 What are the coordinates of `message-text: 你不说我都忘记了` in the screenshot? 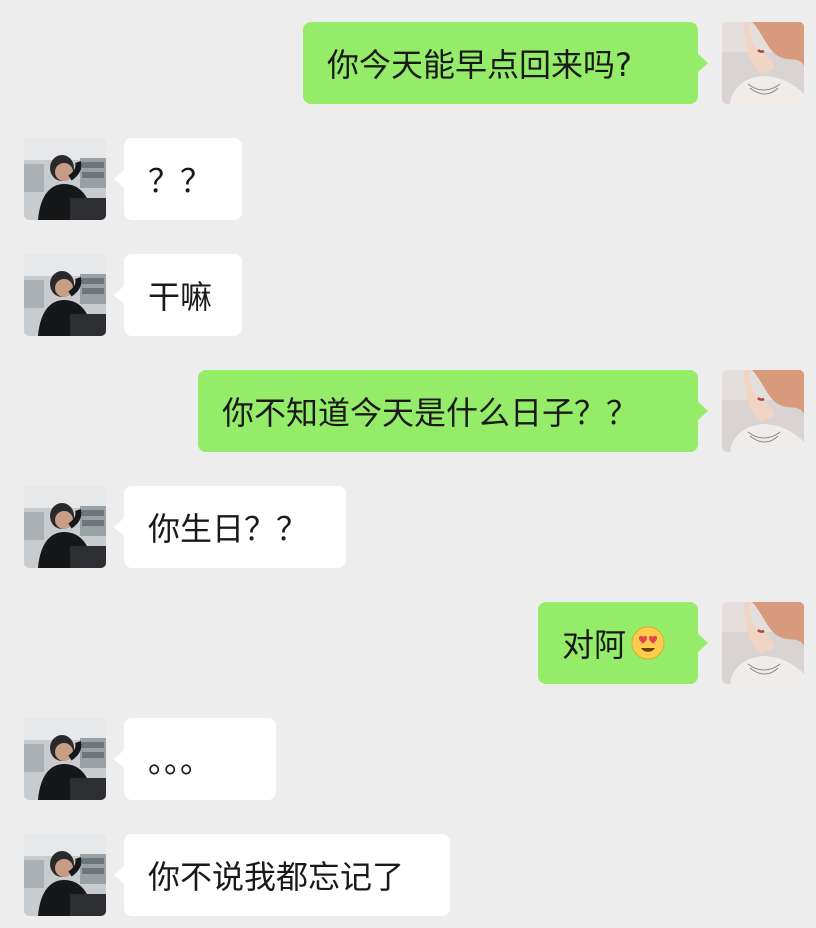 It's located at (276, 877).